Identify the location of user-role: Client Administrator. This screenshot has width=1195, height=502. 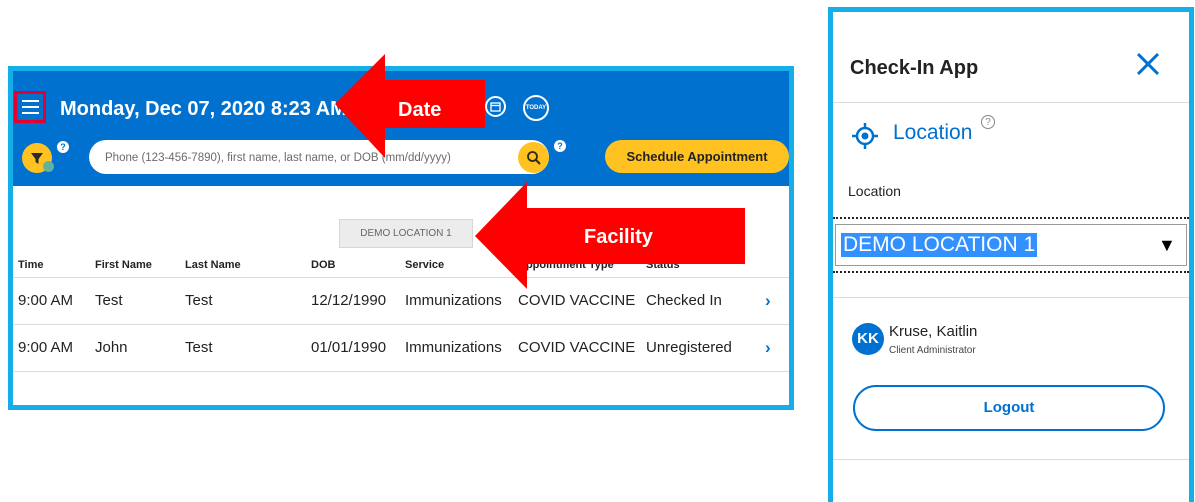
(932, 350).